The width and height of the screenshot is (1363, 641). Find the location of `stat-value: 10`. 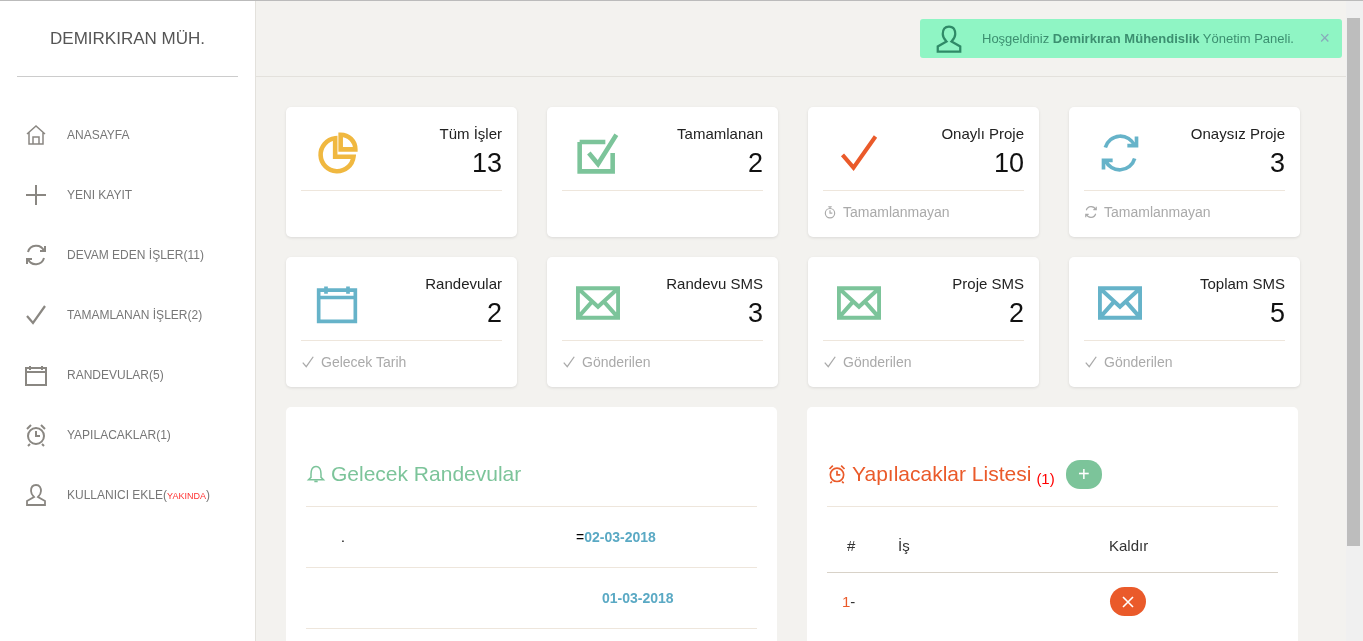

stat-value: 10 is located at coordinates (1008, 163).